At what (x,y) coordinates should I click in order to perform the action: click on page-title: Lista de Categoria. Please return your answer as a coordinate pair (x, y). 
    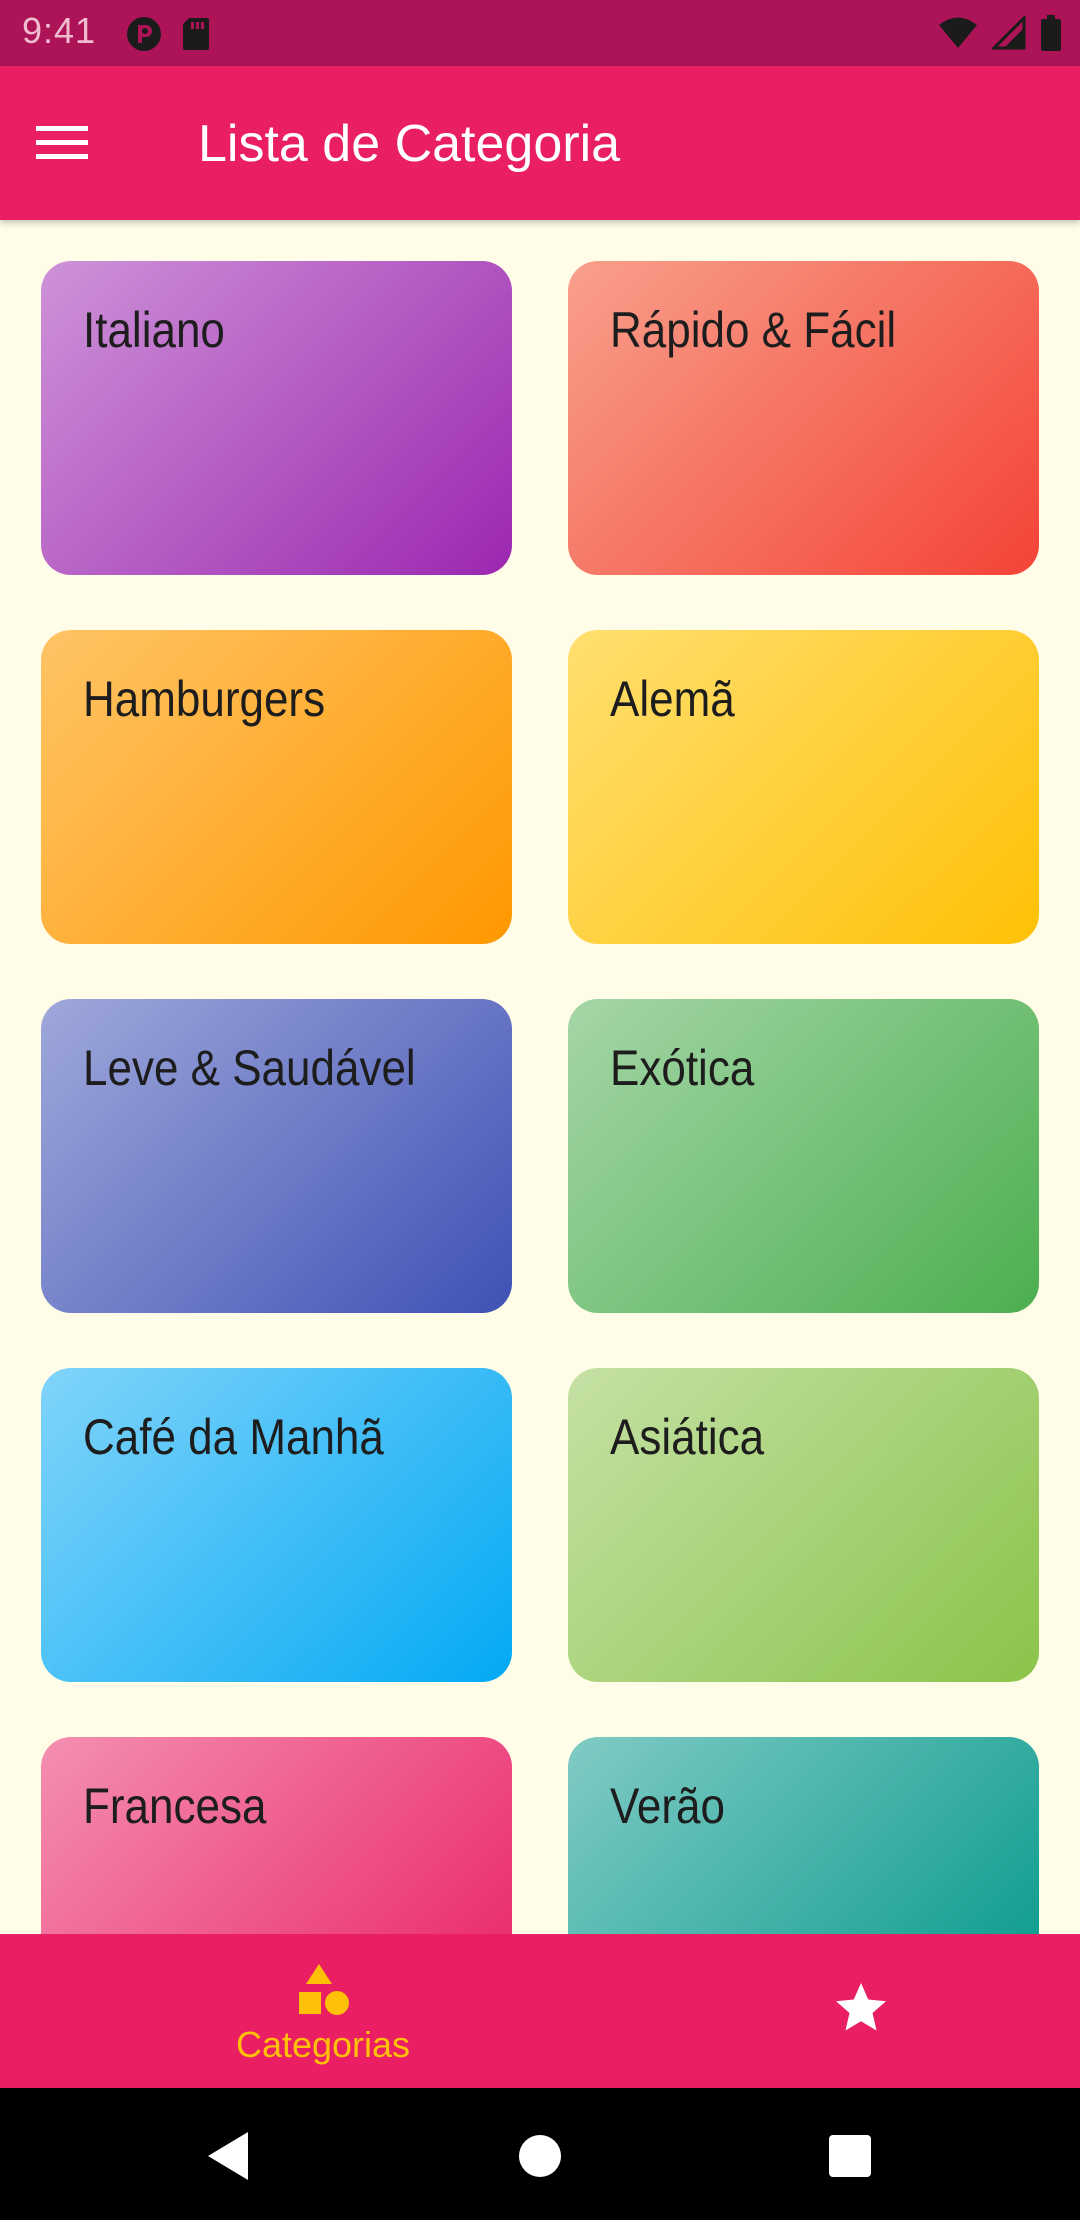
    Looking at the image, I should click on (409, 144).